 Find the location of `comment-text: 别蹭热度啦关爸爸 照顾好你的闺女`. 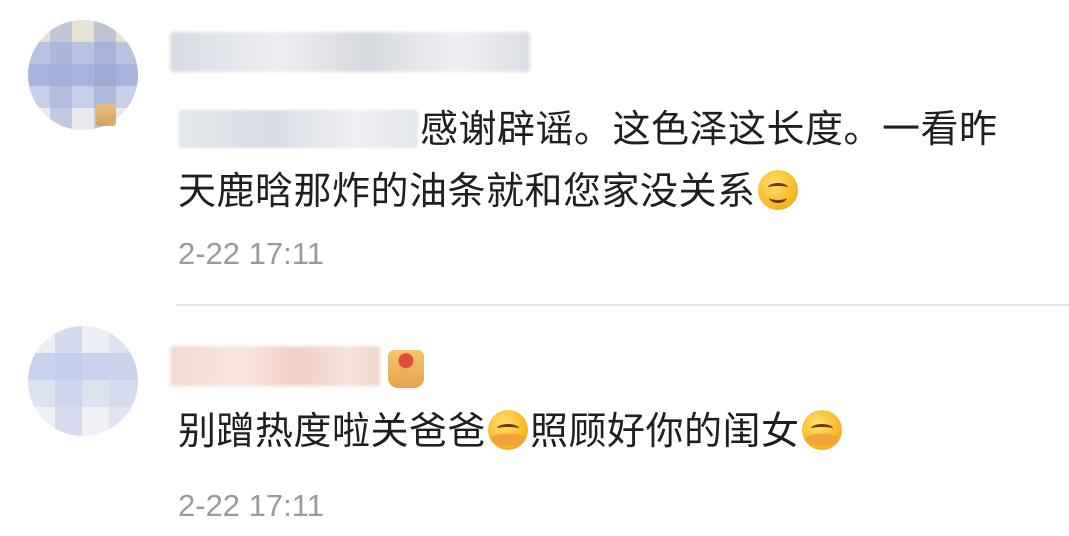

comment-text: 别蹭热度啦关爸爸 照顾好你的闺女 is located at coordinates (598, 431).